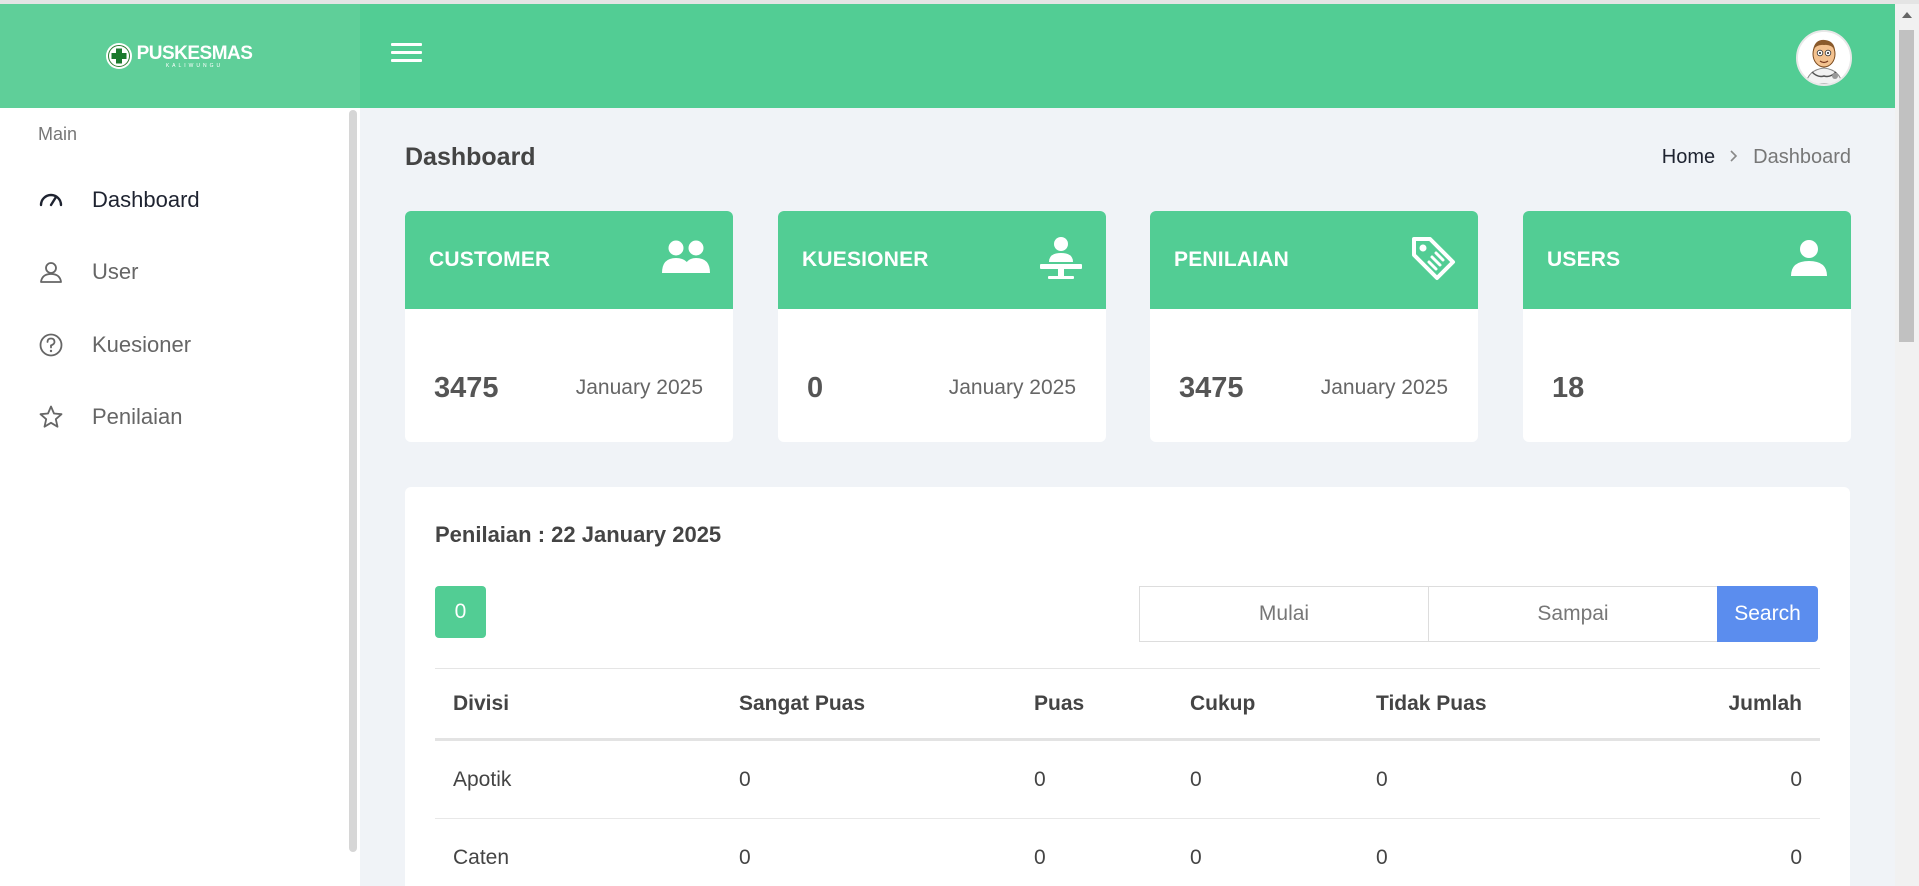 This screenshot has width=1919, height=886. What do you see at coordinates (815, 388) in the screenshot?
I see `card-value: 0` at bounding box center [815, 388].